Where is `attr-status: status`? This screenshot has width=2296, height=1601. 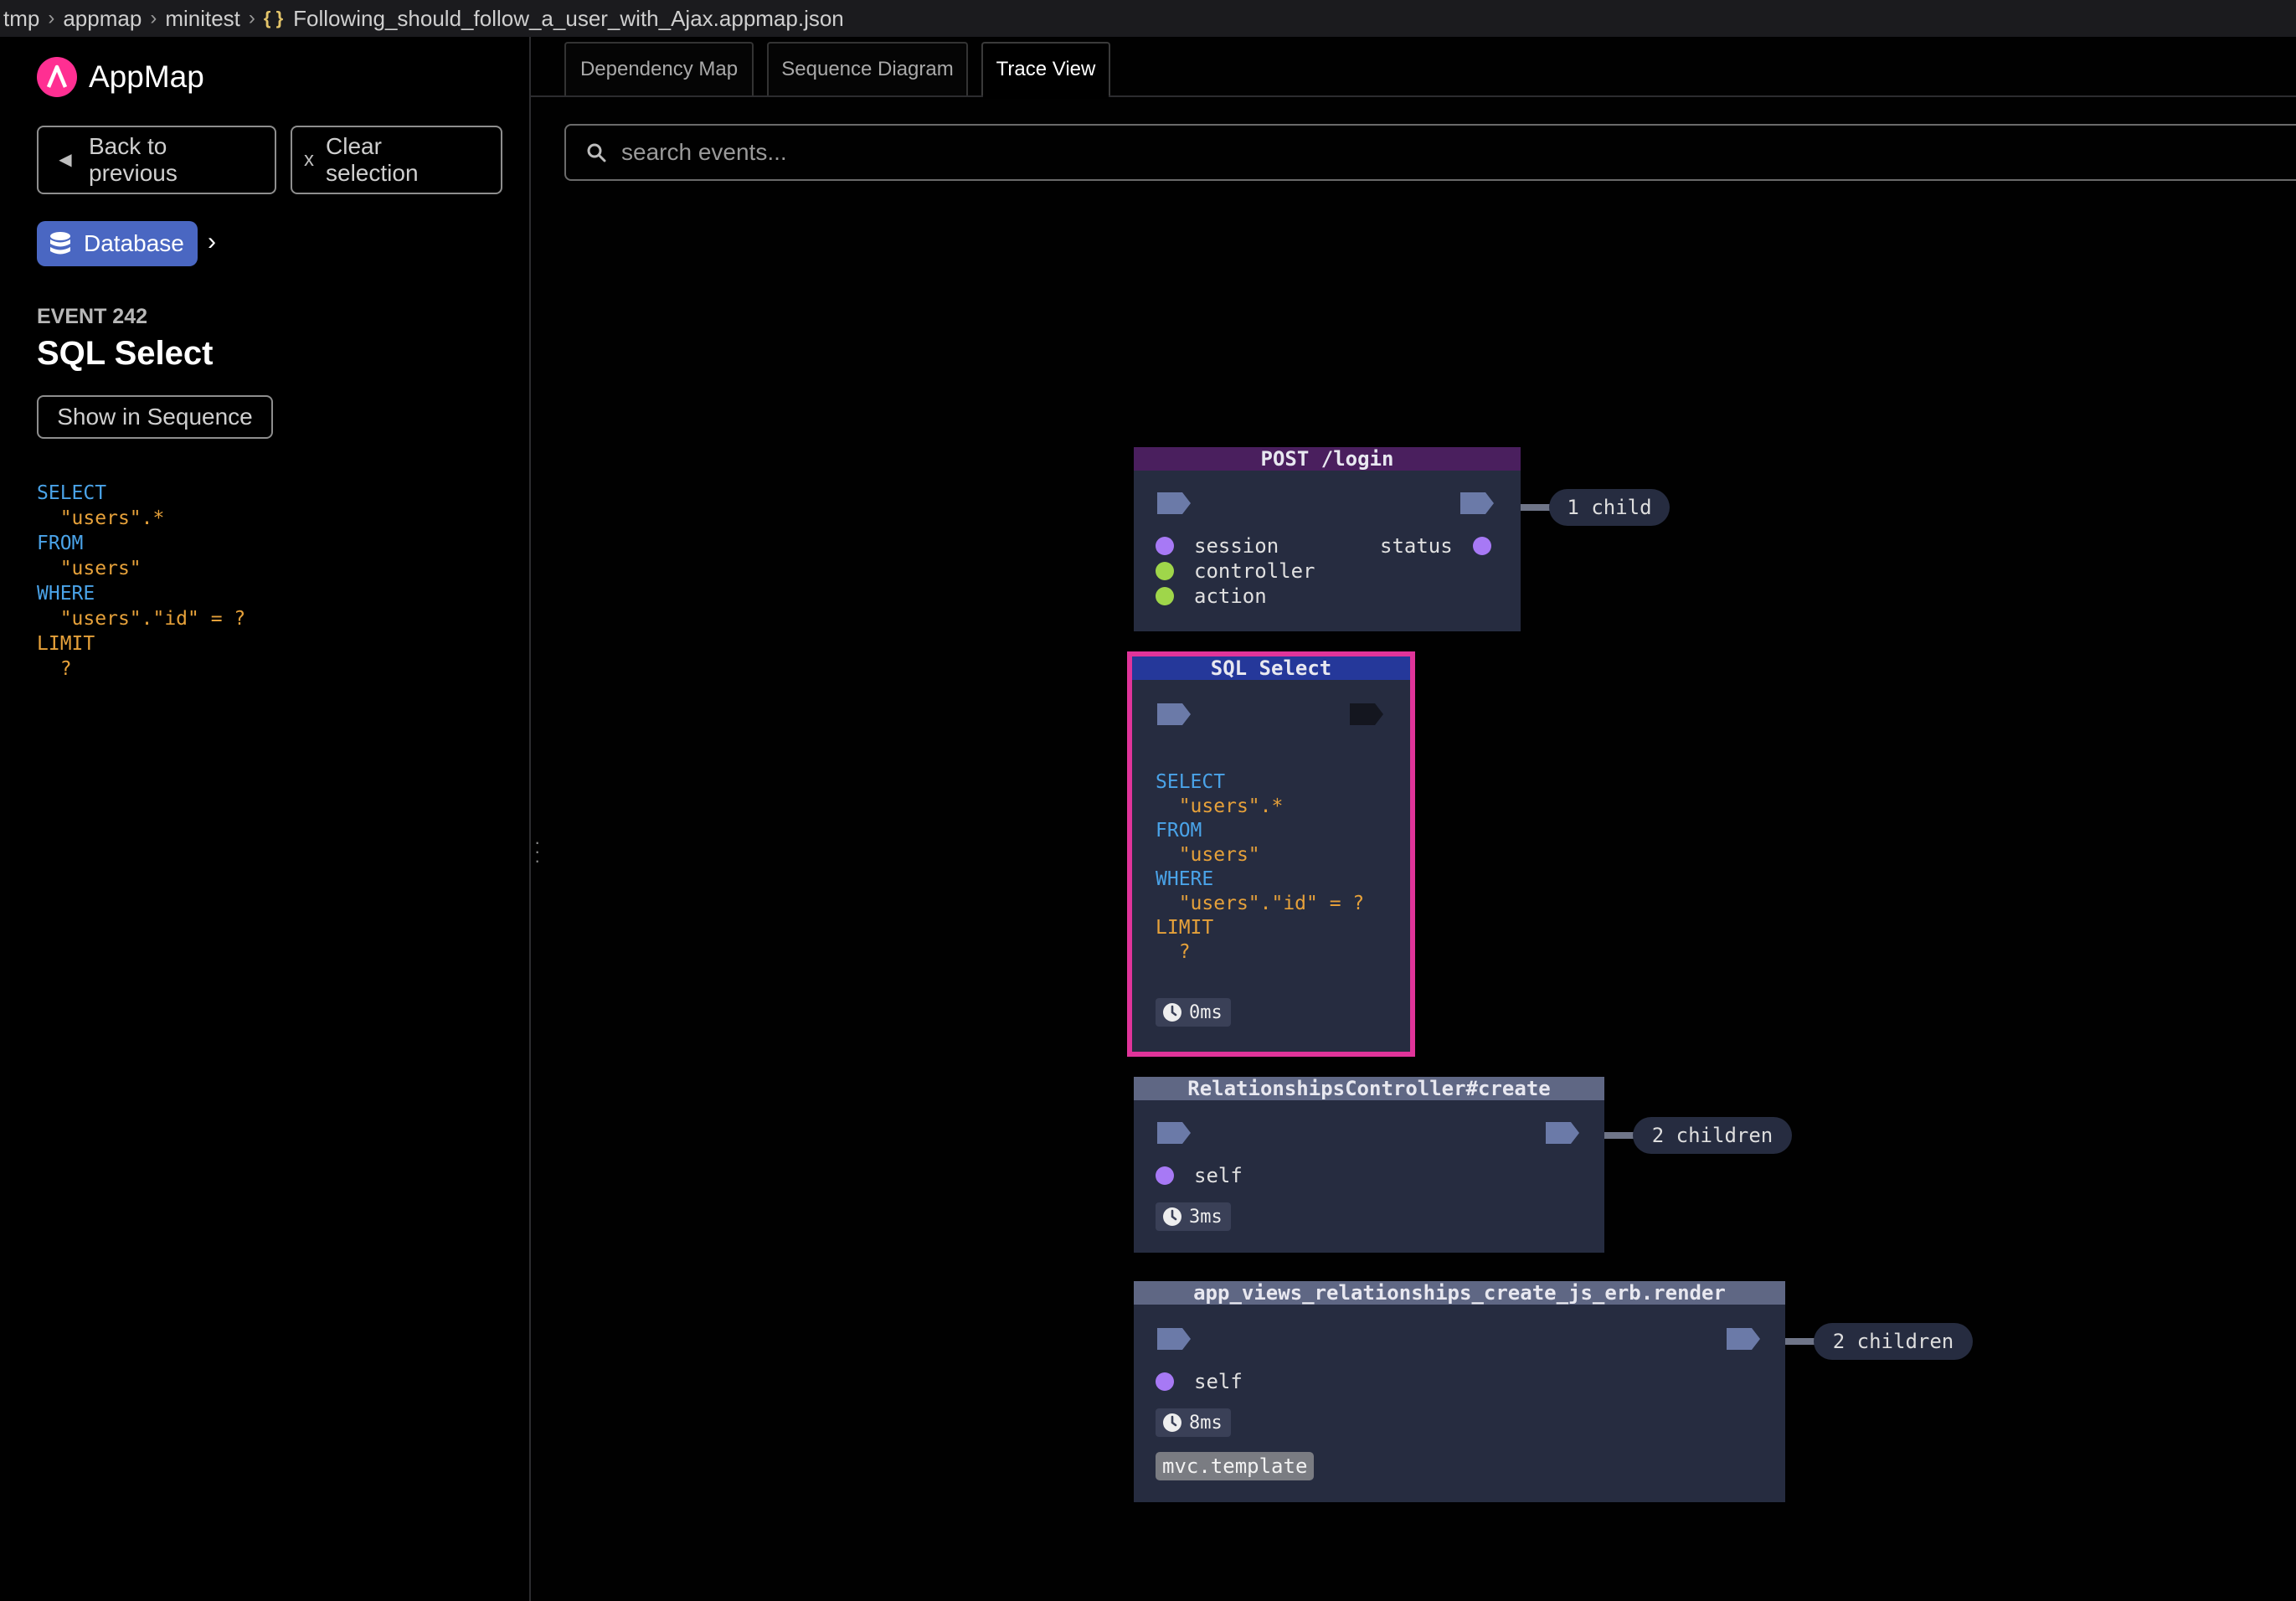
attr-status: status is located at coordinates (1436, 546).